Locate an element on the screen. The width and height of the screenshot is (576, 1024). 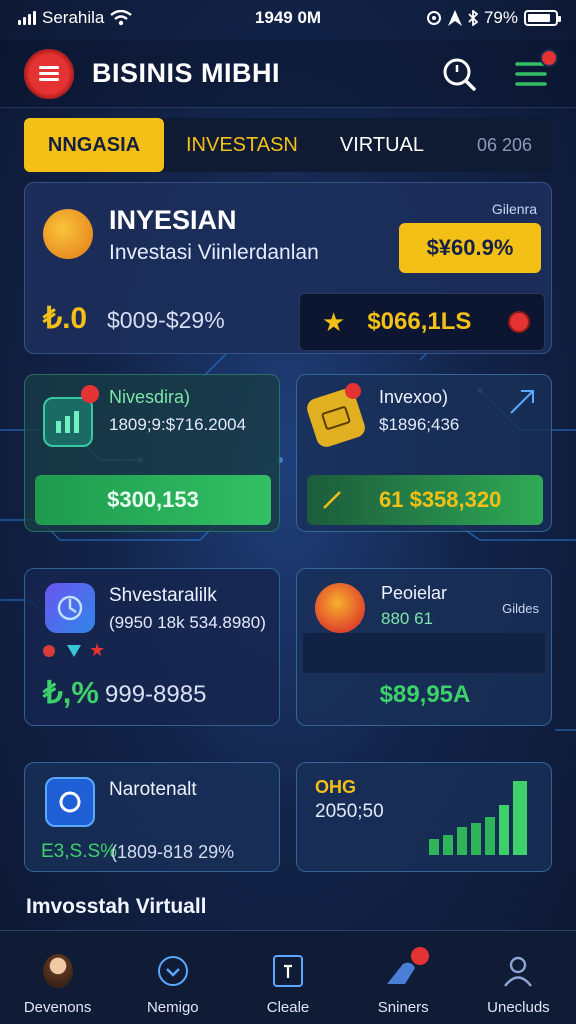
search-icon is located at coordinates (459, 74).